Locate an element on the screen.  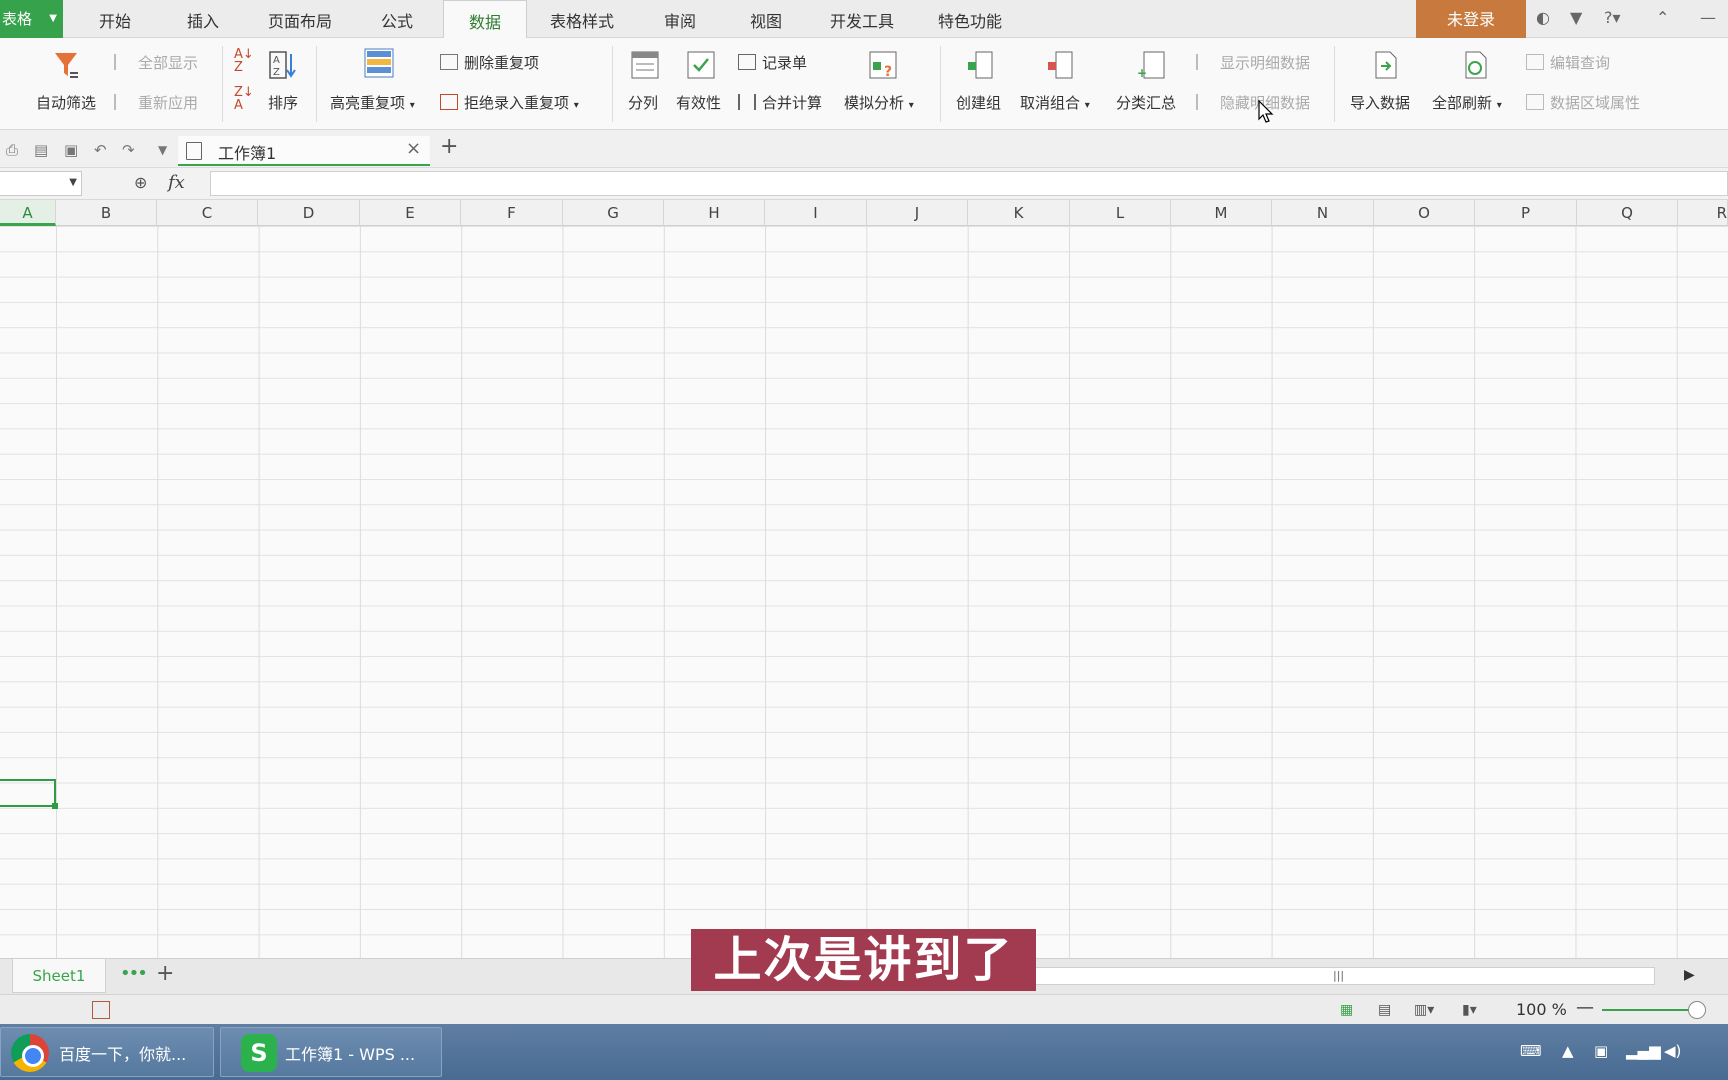
highlight-duplicates-button: 高亮重复项 ▾ is located at coordinates (372, 102).